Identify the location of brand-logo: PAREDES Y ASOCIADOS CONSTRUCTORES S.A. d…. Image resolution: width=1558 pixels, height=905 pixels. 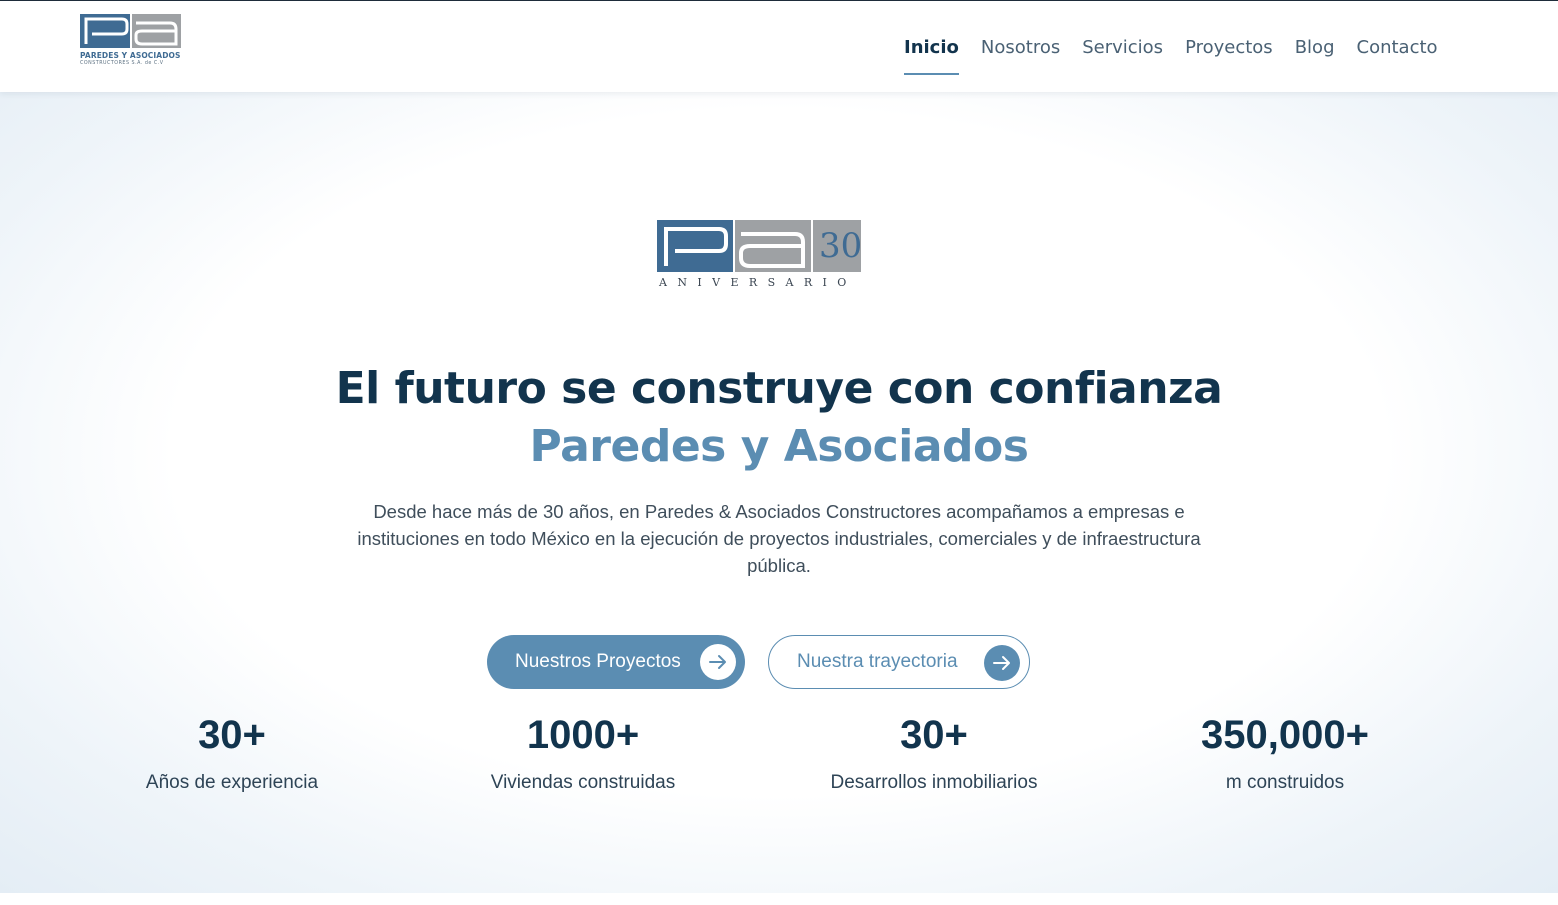
(131, 44).